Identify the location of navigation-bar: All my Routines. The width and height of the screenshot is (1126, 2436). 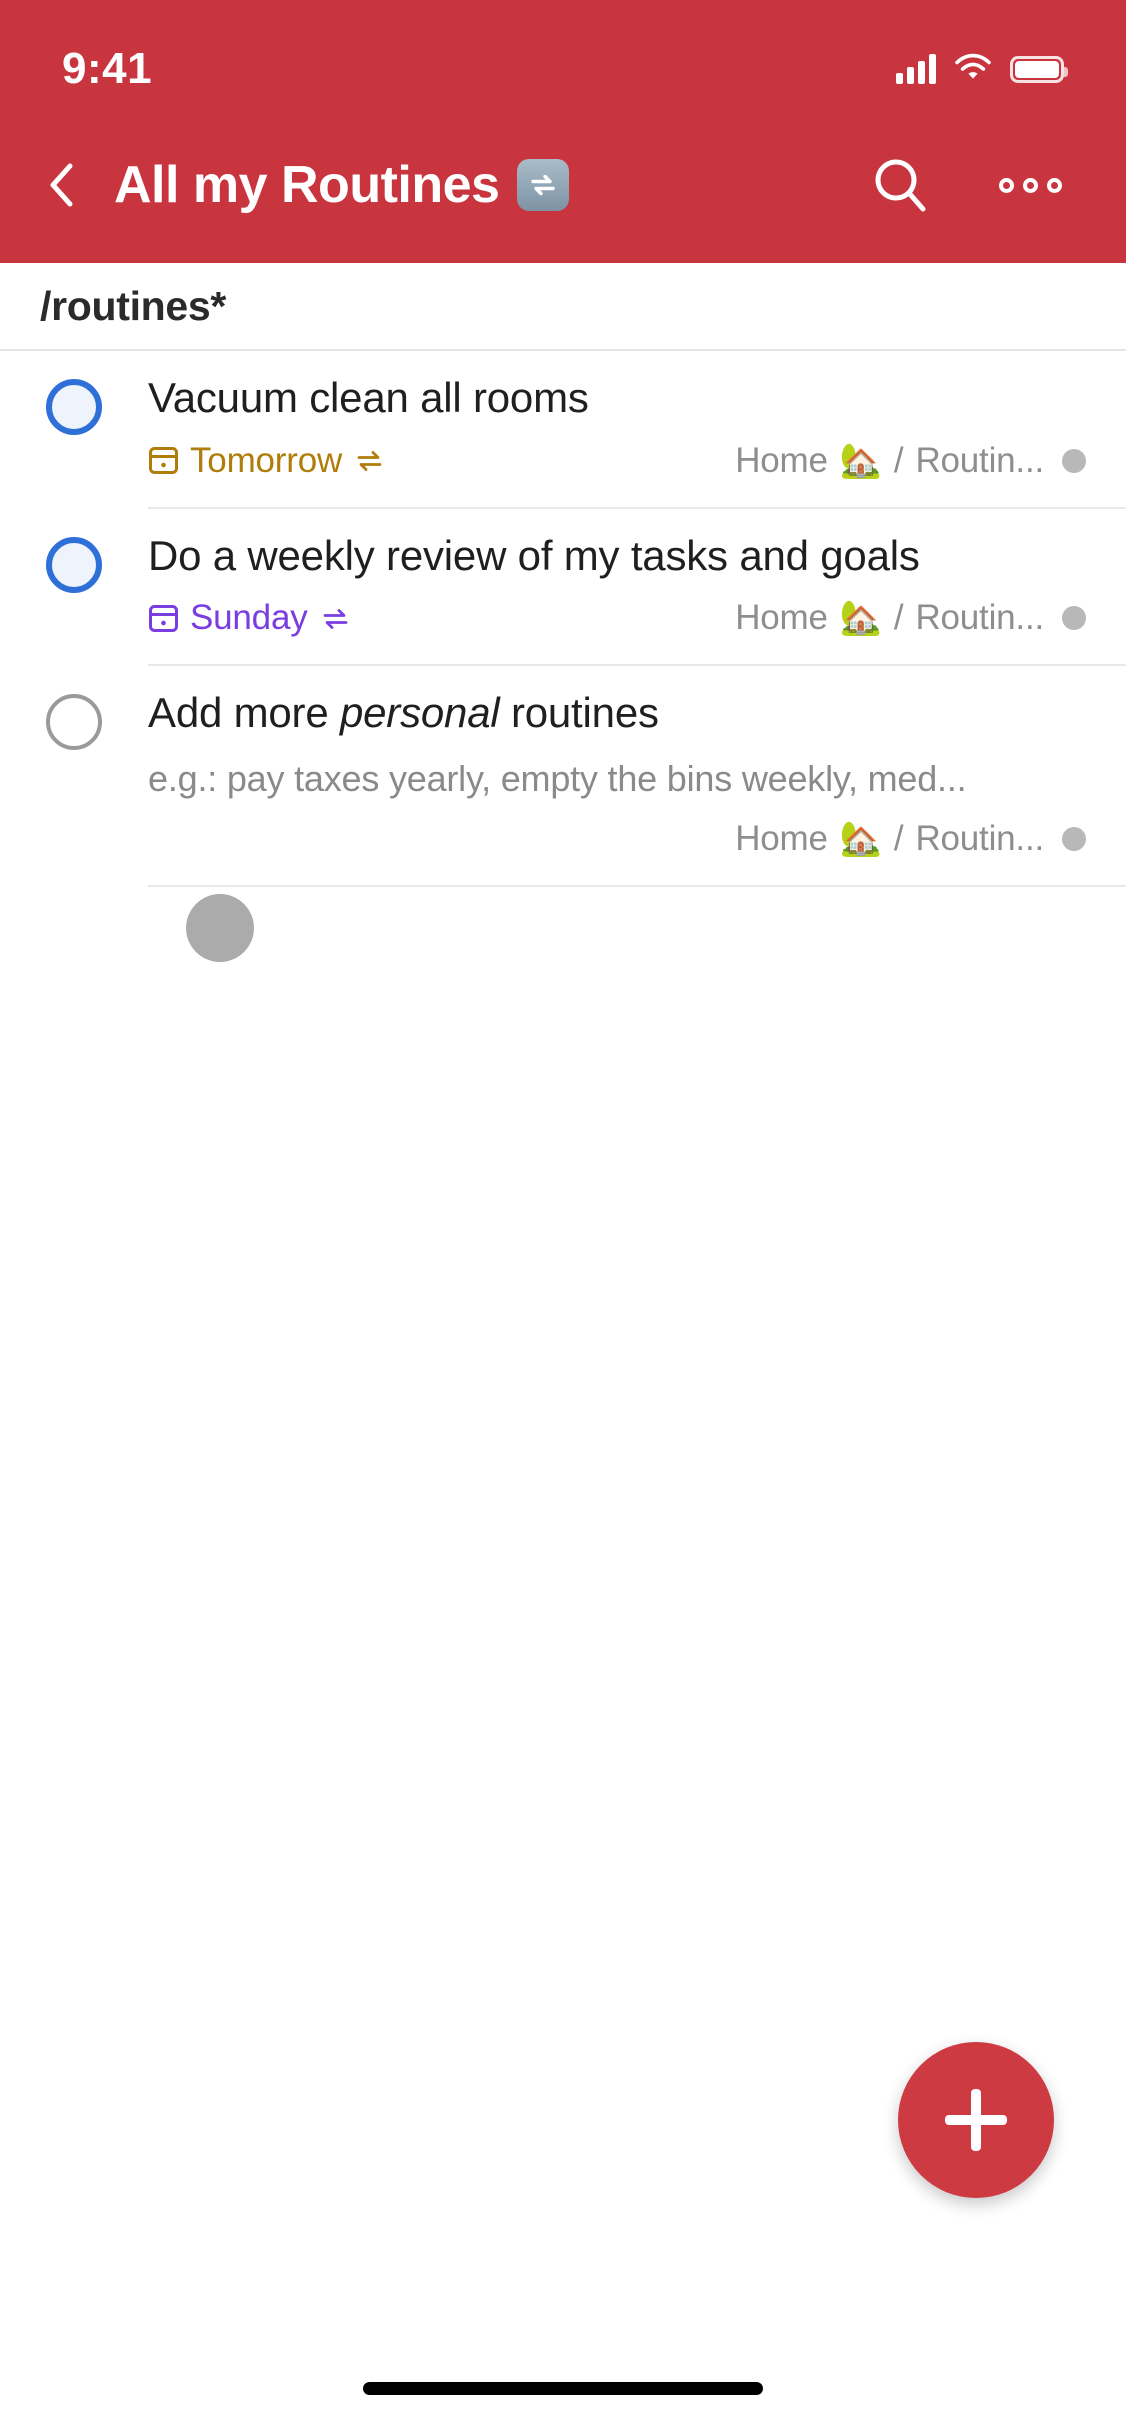
(563, 185).